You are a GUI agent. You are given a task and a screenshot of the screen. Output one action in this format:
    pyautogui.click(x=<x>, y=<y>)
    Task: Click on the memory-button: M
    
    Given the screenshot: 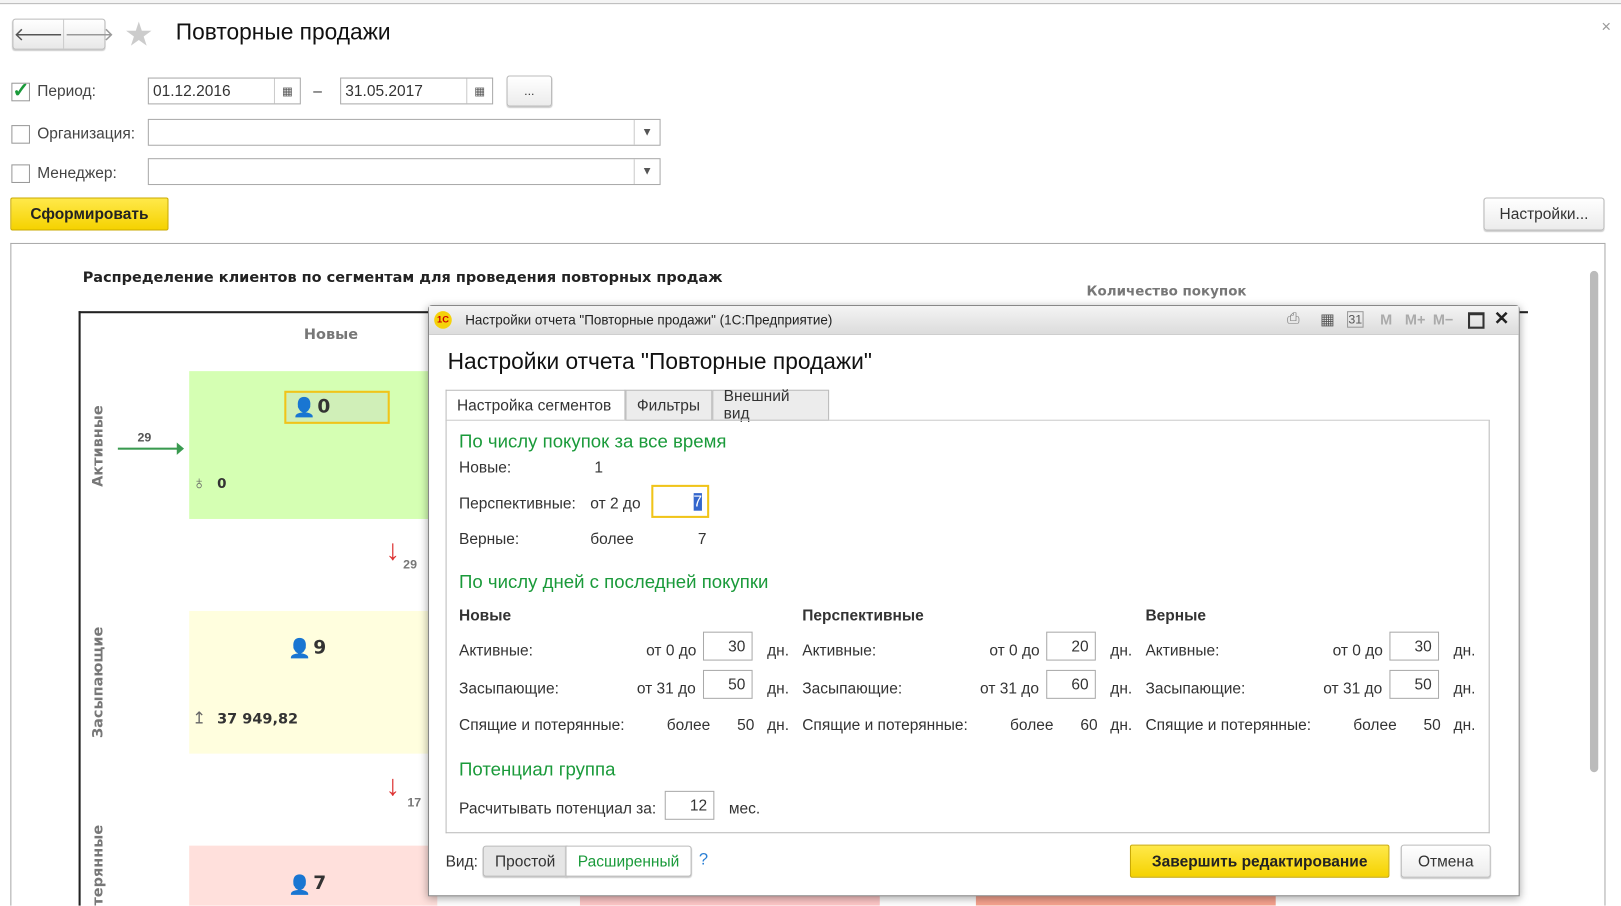 What is the action you would take?
    pyautogui.click(x=1386, y=319)
    